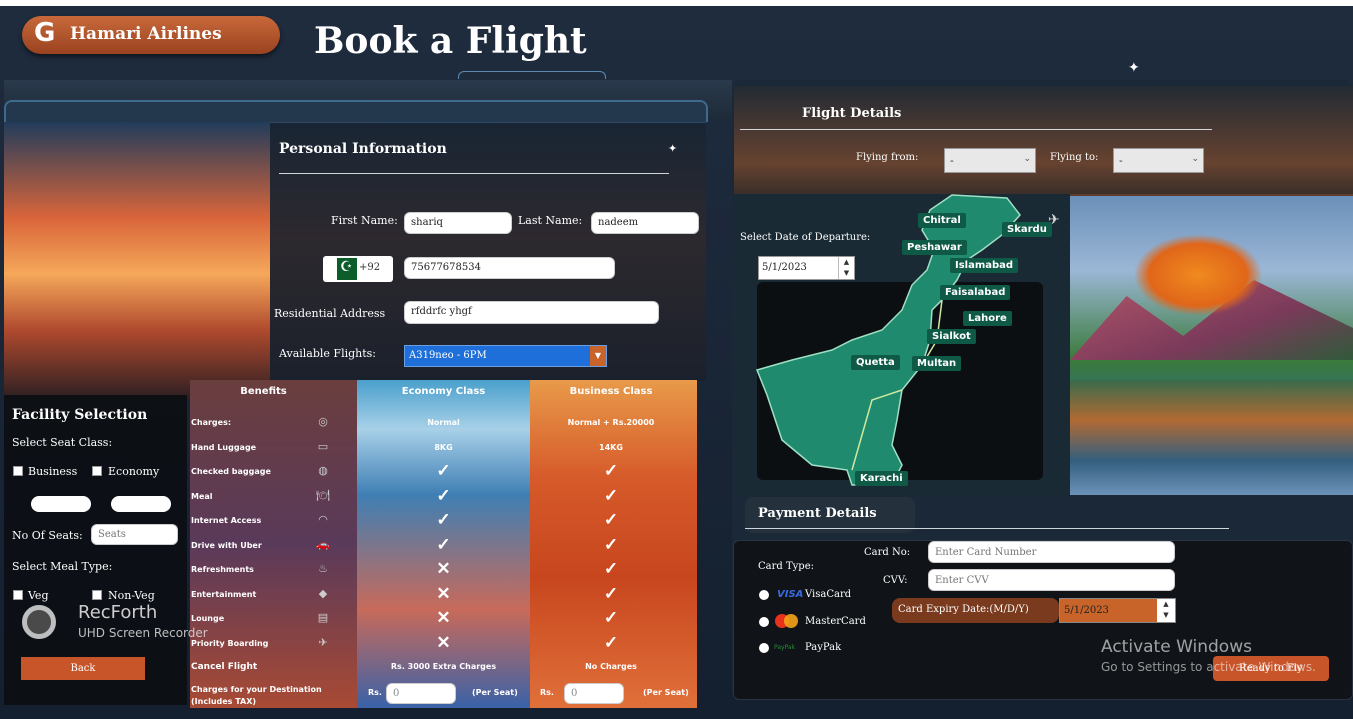 This screenshot has height=719, width=1353. Describe the element at coordinates (208, 618) in the screenshot. I see `benefit-label: Lounge` at that location.